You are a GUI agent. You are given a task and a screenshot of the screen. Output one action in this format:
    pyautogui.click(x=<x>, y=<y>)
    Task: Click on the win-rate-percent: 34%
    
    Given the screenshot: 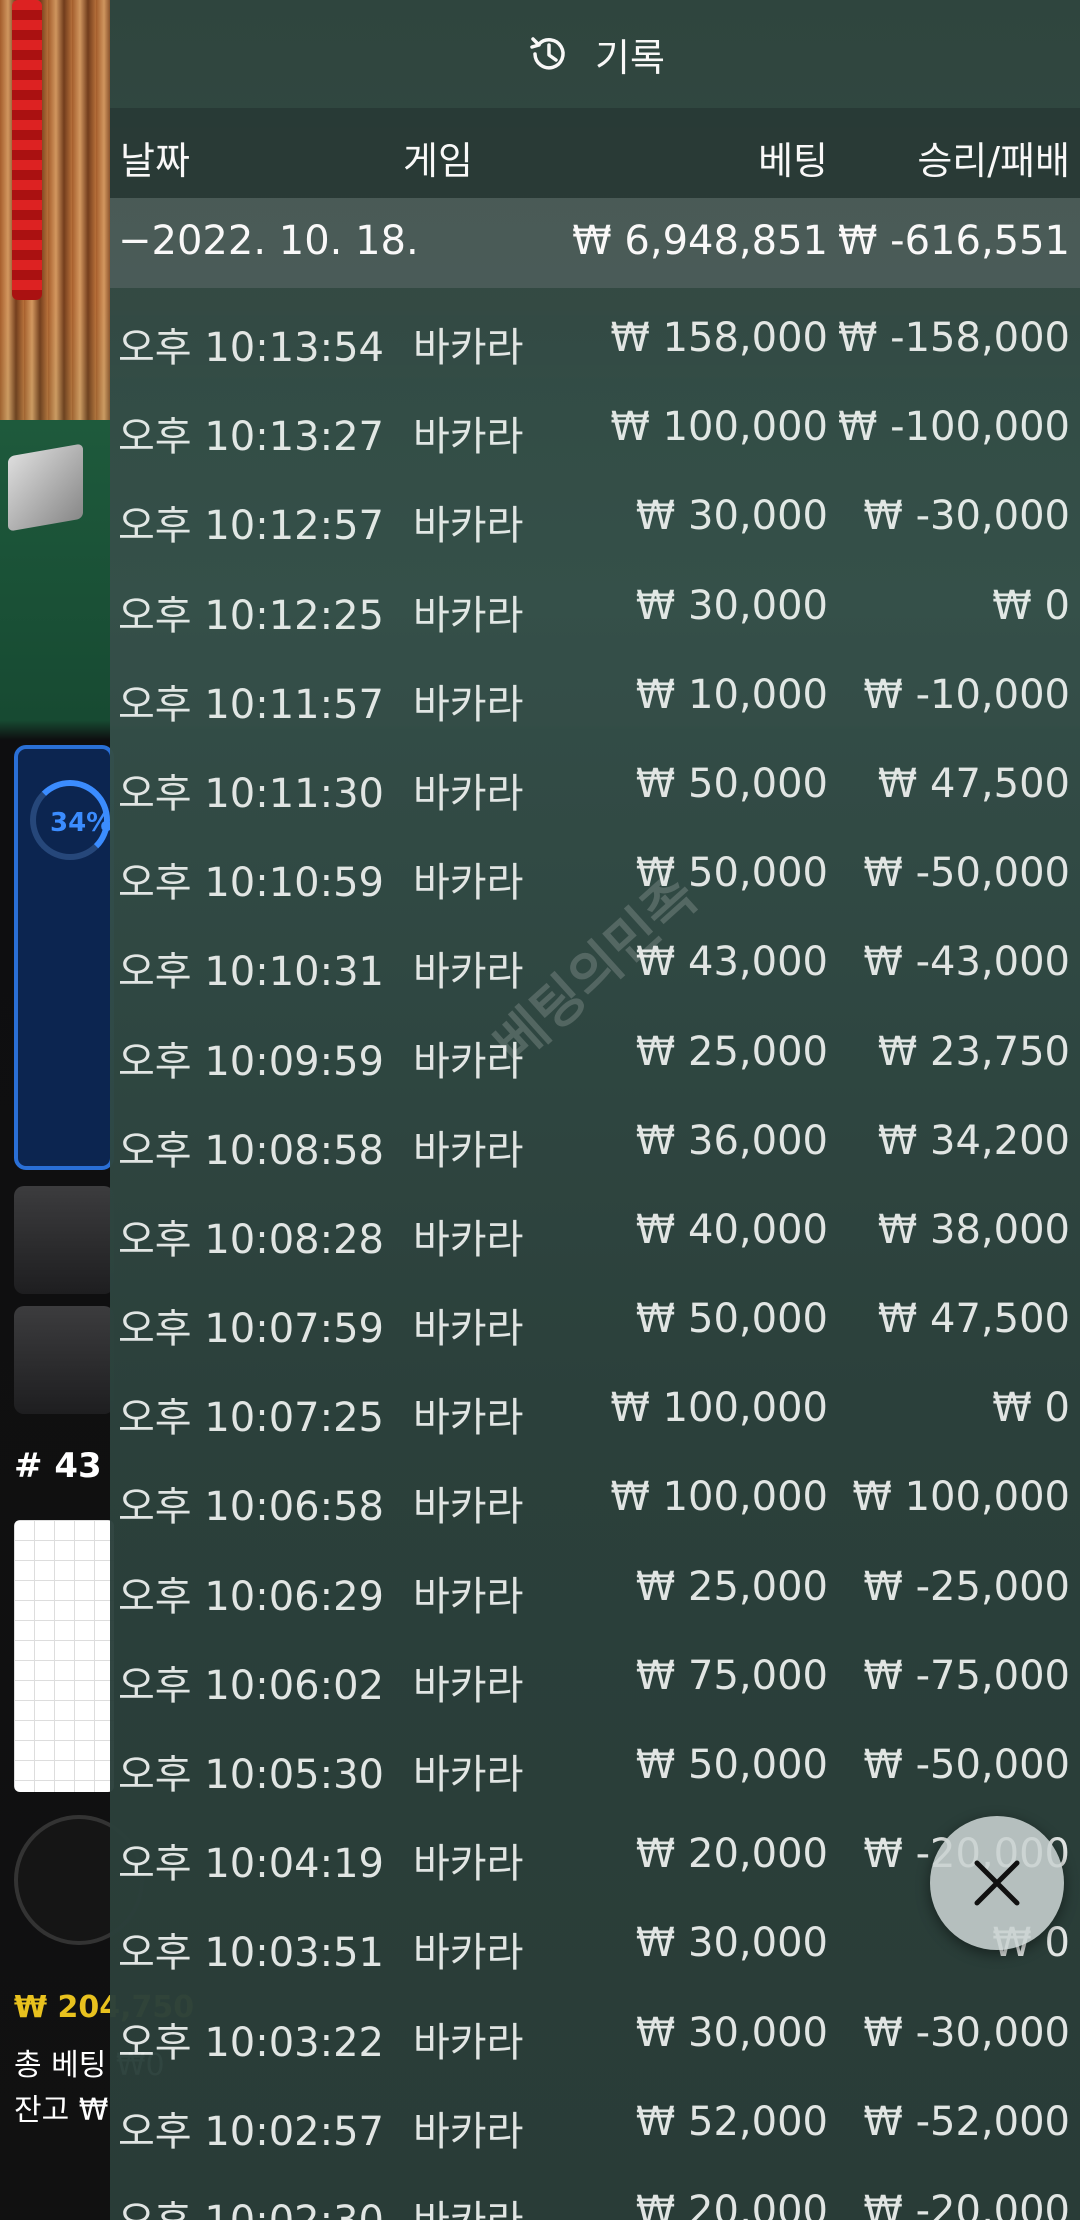 What is the action you would take?
    pyautogui.click(x=81, y=823)
    